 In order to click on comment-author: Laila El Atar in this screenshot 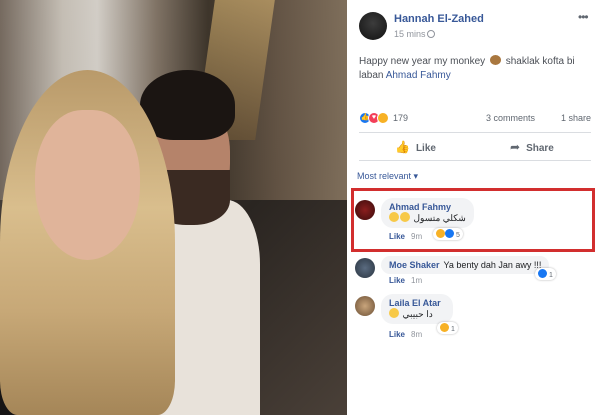, I will do `click(415, 303)`.